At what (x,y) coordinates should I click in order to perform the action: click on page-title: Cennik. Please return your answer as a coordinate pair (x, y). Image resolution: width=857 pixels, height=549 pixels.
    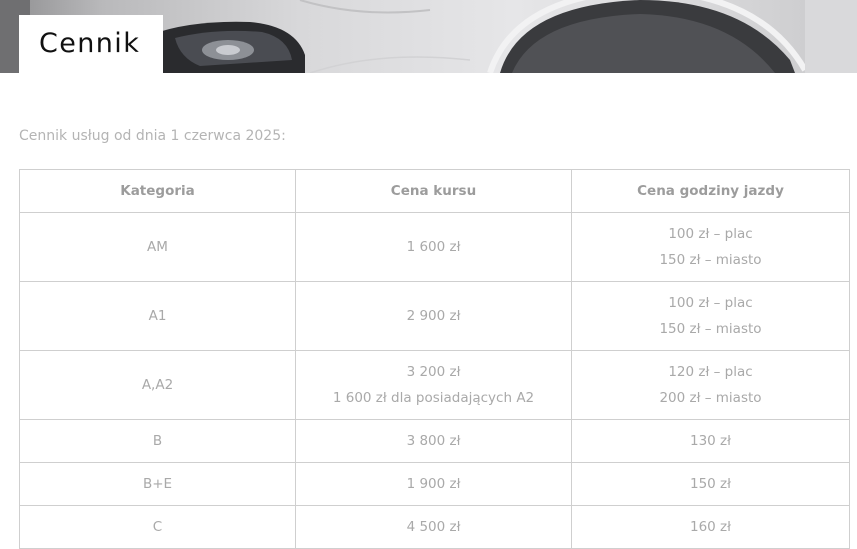
    Looking at the image, I should click on (90, 43).